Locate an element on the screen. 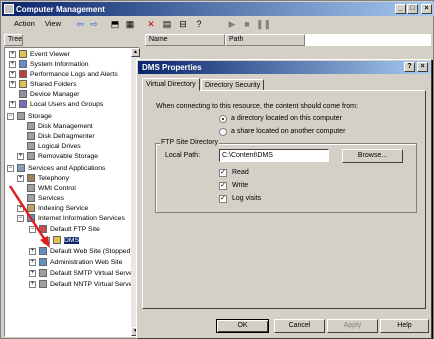 This screenshot has width=434, height=339. tree-item-default-ftp-site: − Default FTP Site is located at coordinates (64, 230).